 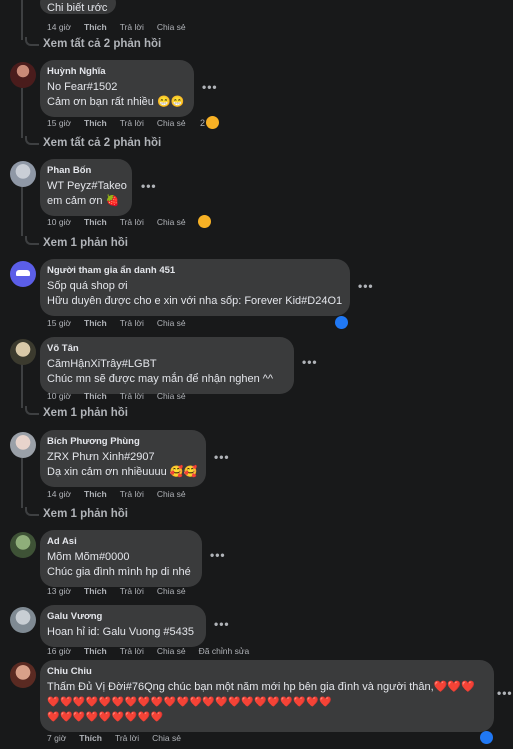 I want to click on comment-actions: 10 giờ Thích Trả lời Chia sẻ, so click(x=123, y=222).